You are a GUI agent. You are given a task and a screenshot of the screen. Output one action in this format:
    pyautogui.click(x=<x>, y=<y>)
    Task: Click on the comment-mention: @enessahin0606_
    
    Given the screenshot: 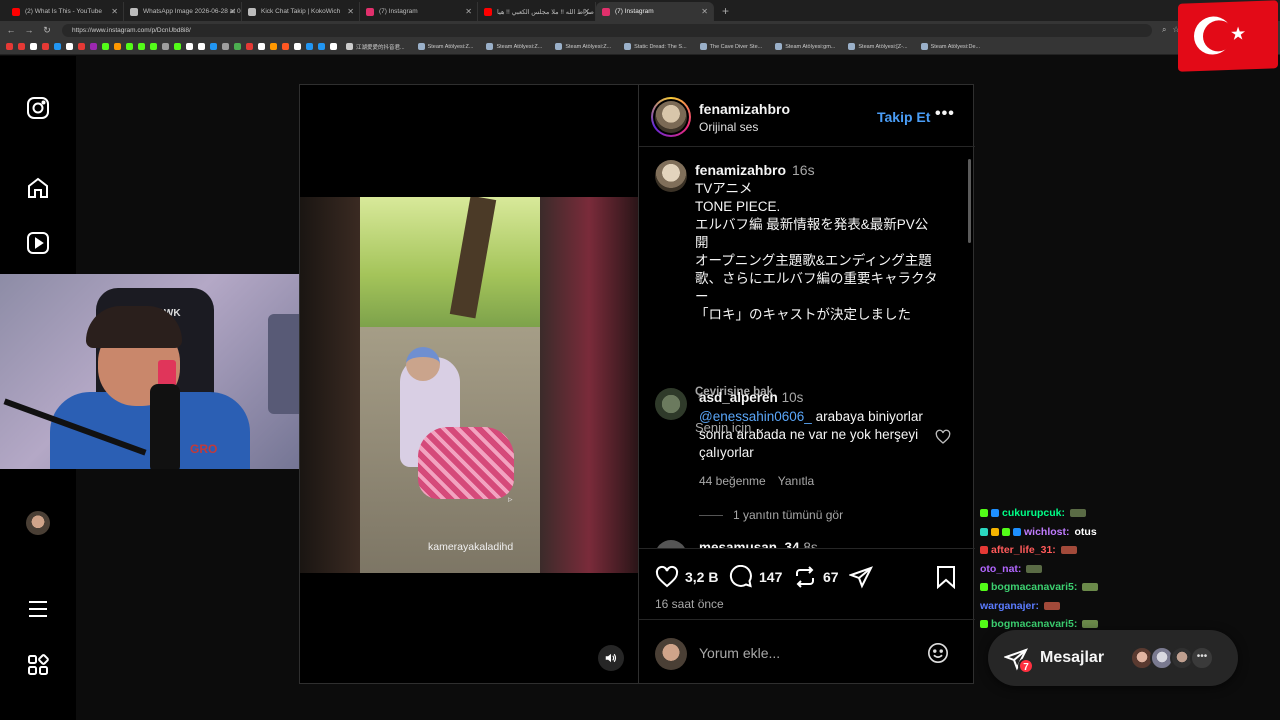 What is the action you would take?
    pyautogui.click(x=755, y=416)
    